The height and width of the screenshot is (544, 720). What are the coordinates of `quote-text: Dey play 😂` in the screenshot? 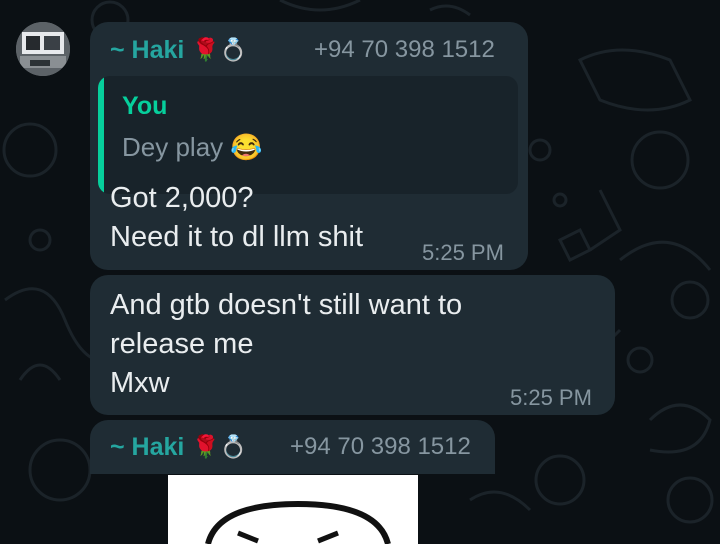 It's located at (192, 147).